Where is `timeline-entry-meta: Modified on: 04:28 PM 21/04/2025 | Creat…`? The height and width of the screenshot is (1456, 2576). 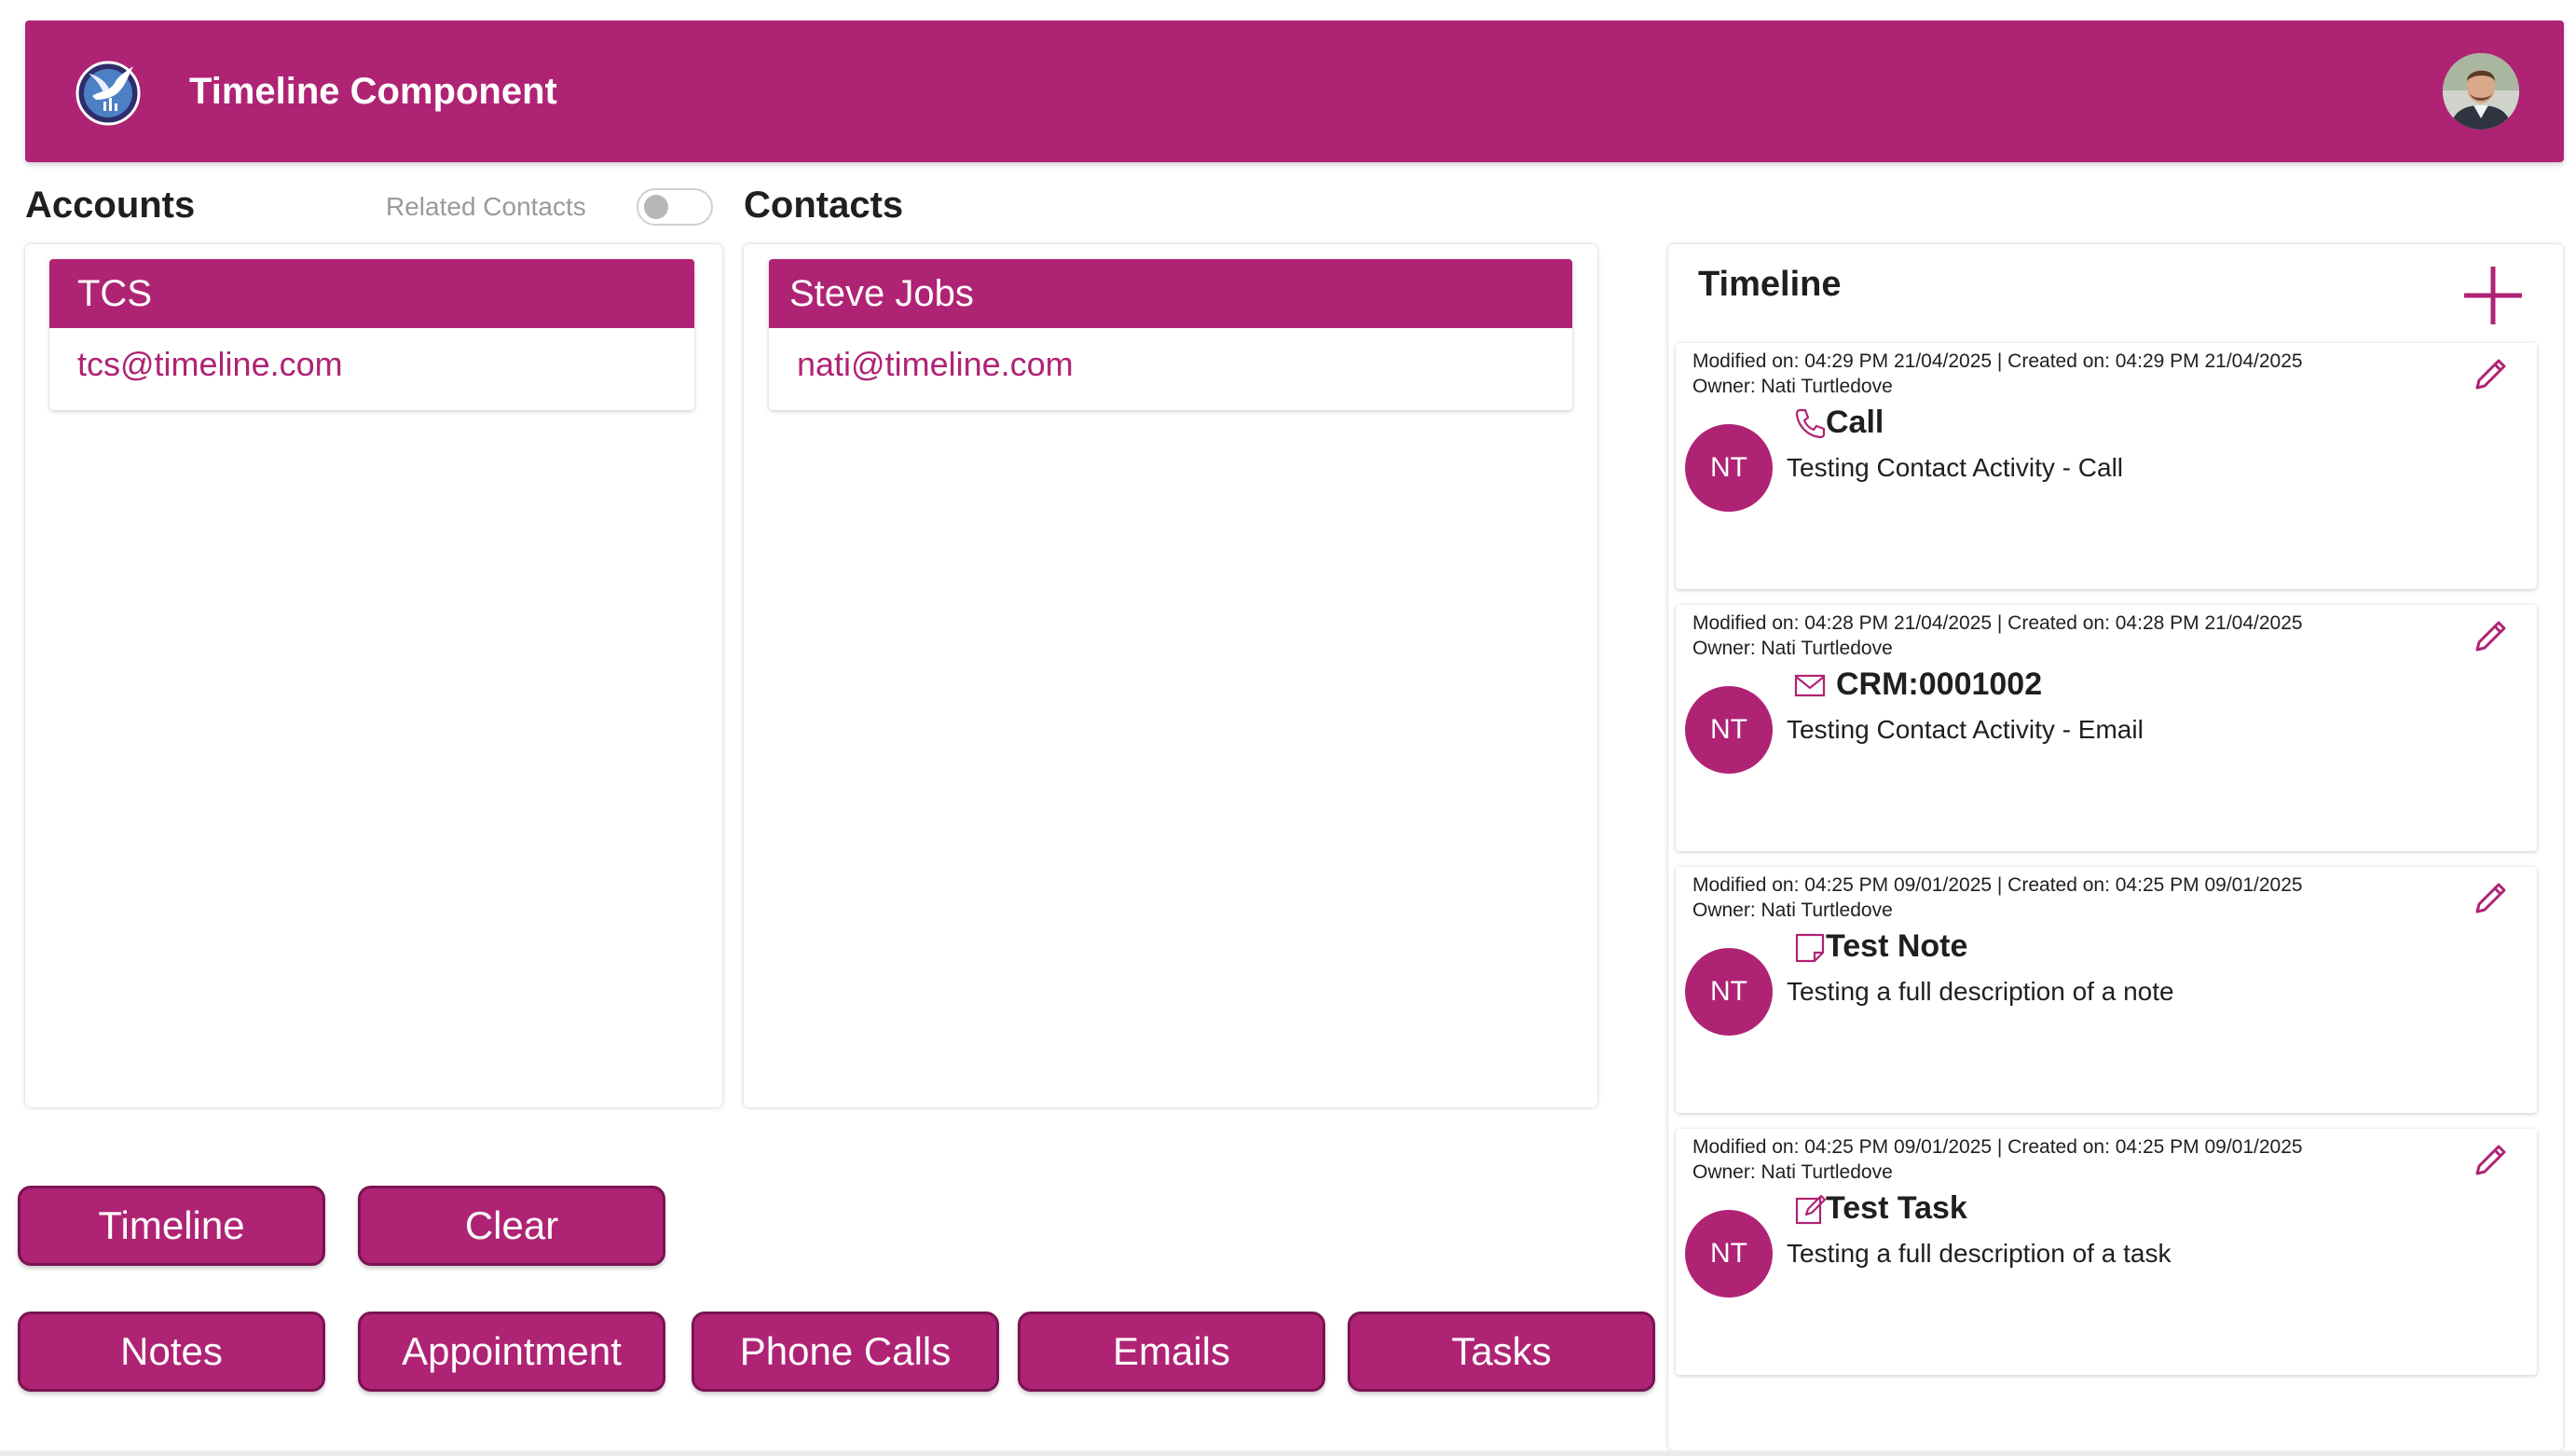 timeline-entry-meta: Modified on: 04:28 PM 21/04/2025 | Creat… is located at coordinates (1998, 636).